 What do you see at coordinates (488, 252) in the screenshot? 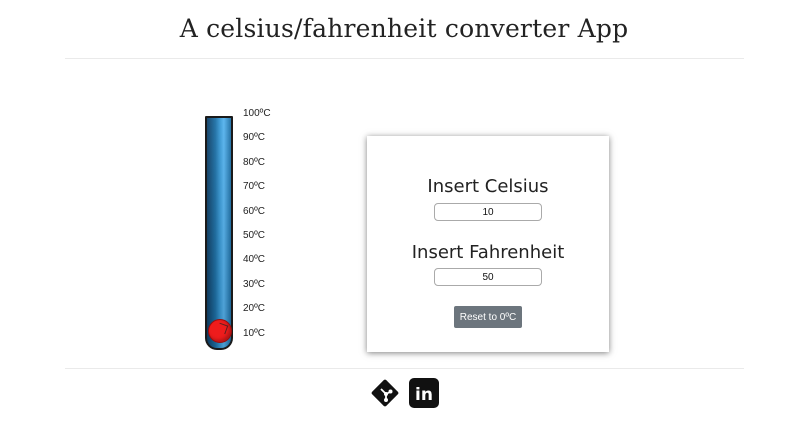
I see `fahrenheit-heading: Insert Fahrenheit` at bounding box center [488, 252].